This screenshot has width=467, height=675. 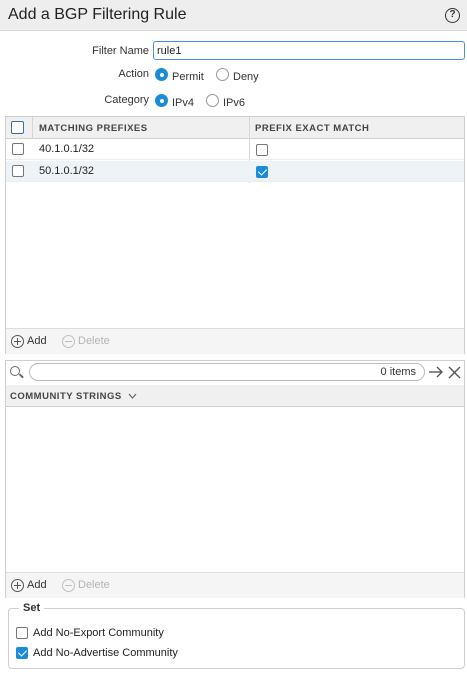 I want to click on action-deny-radio, so click(x=222, y=74).